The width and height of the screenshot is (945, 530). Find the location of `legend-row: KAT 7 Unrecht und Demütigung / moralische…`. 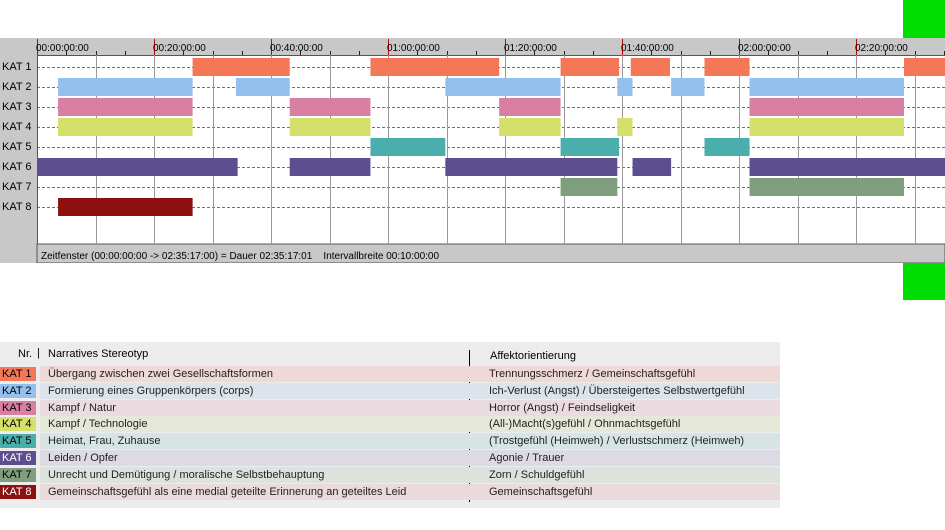

legend-row: KAT 7 Unrecht und Demütigung / moralische… is located at coordinates (390, 474).